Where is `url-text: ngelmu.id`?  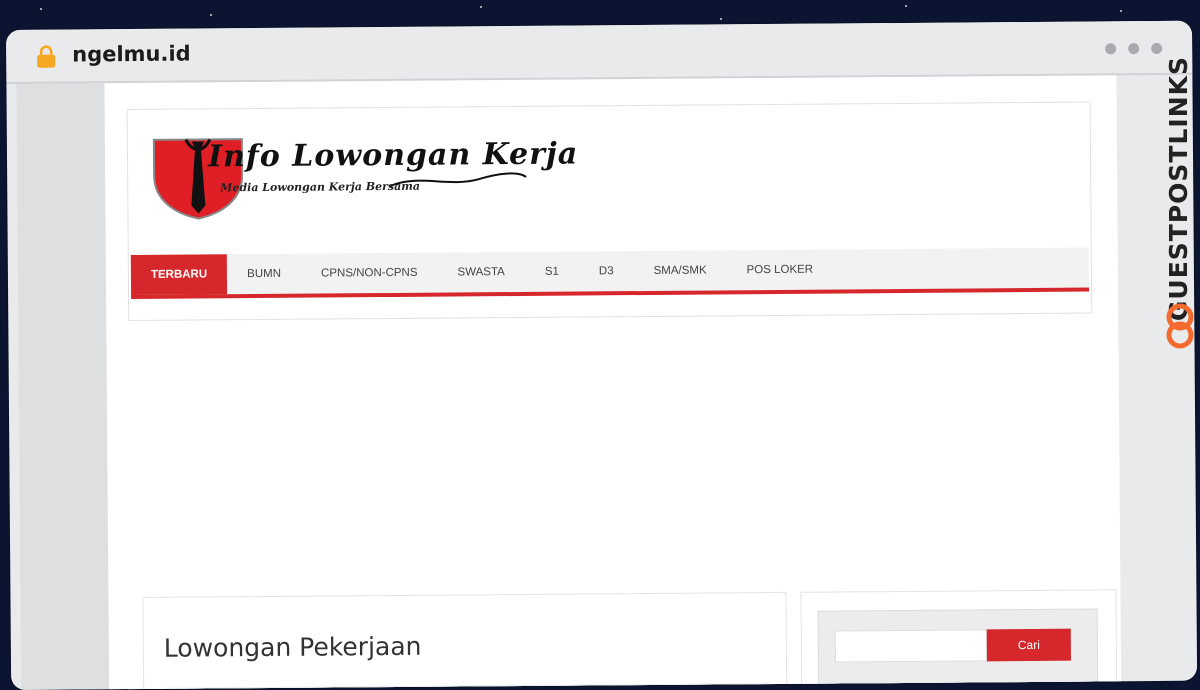
url-text: ngelmu.id is located at coordinates (131, 54).